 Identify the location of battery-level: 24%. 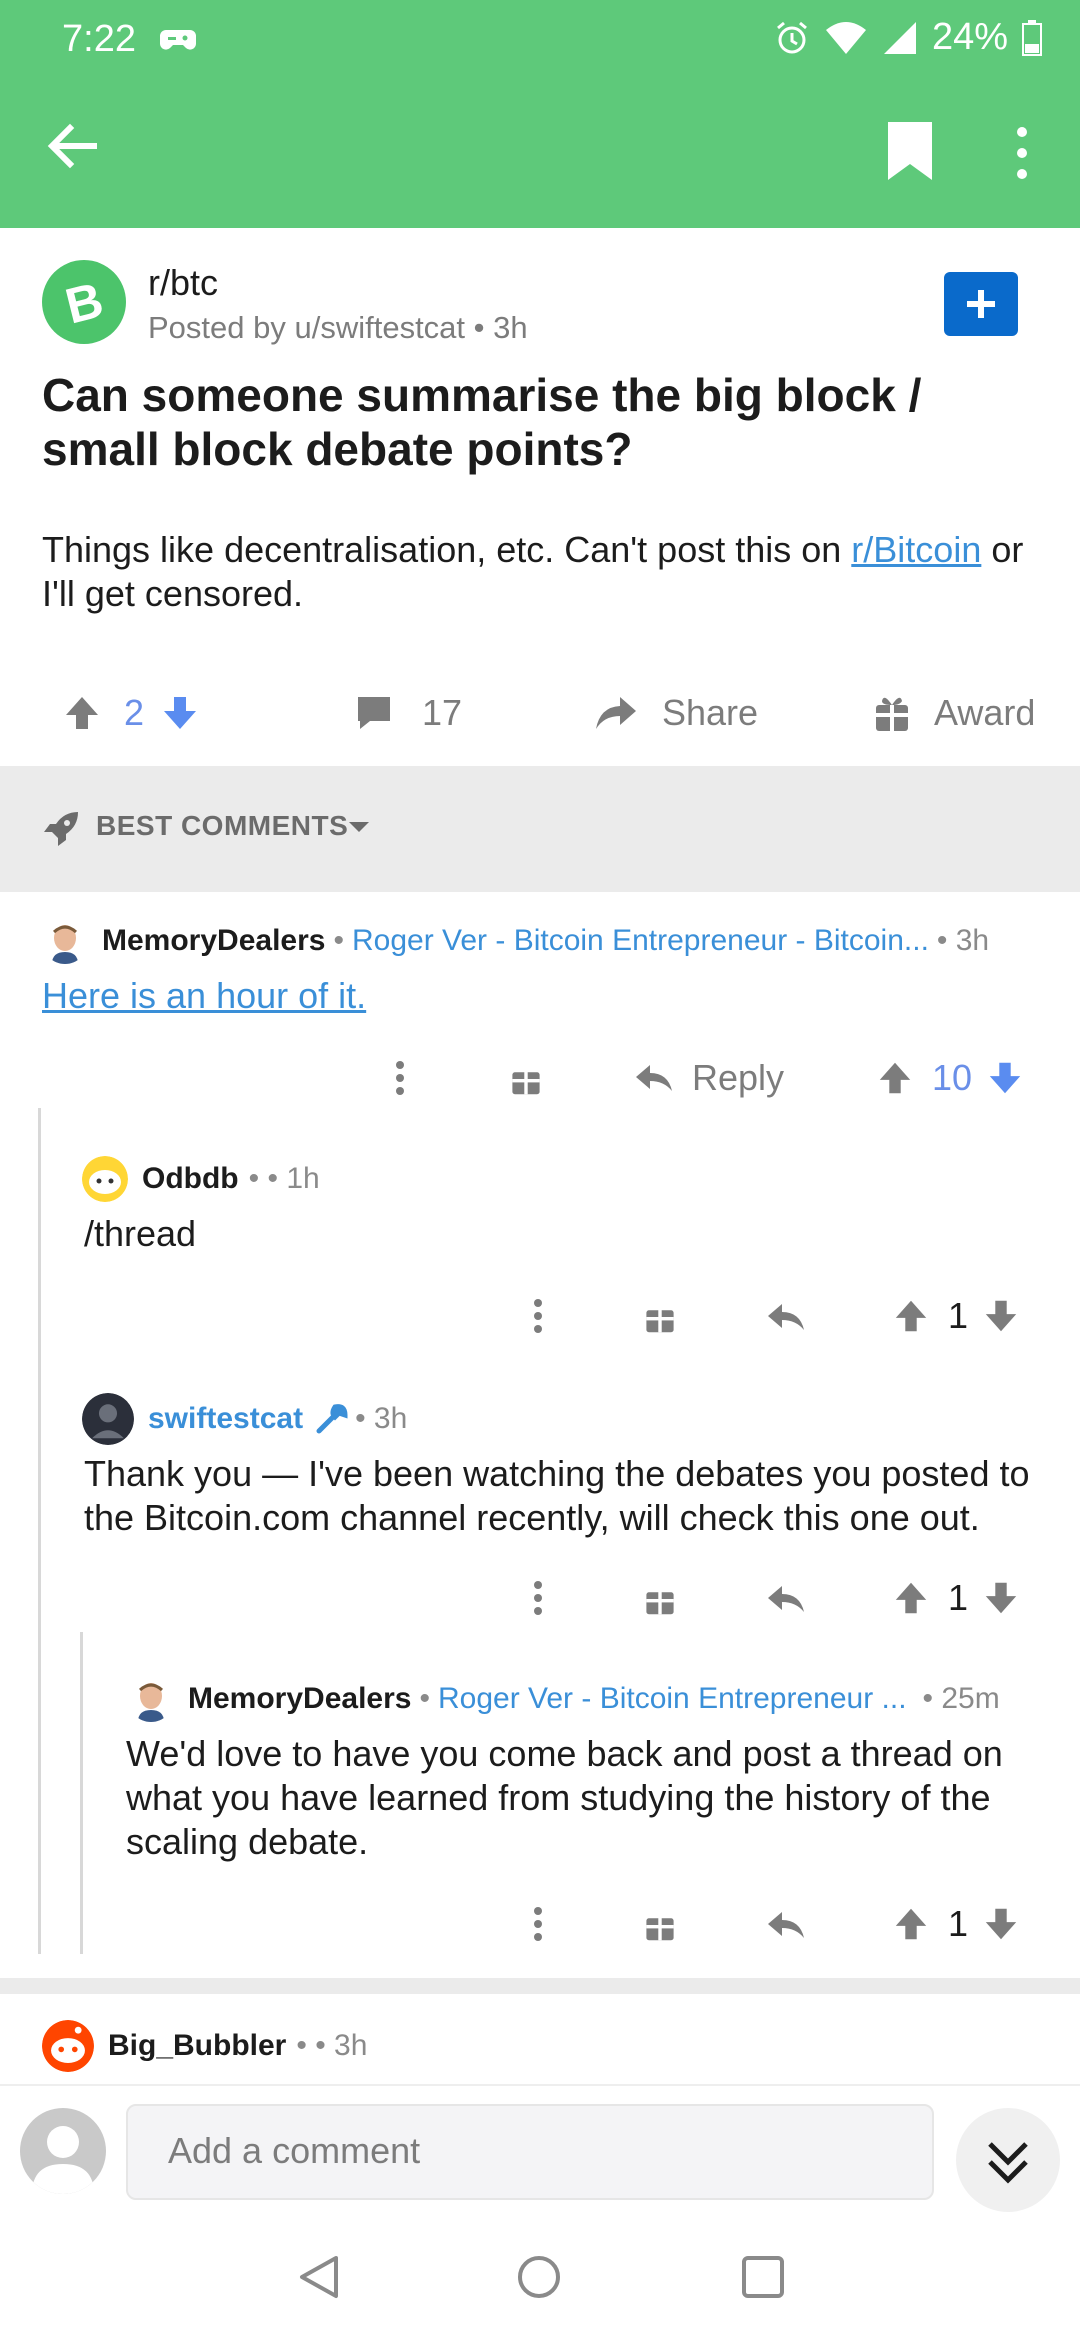
(969, 37).